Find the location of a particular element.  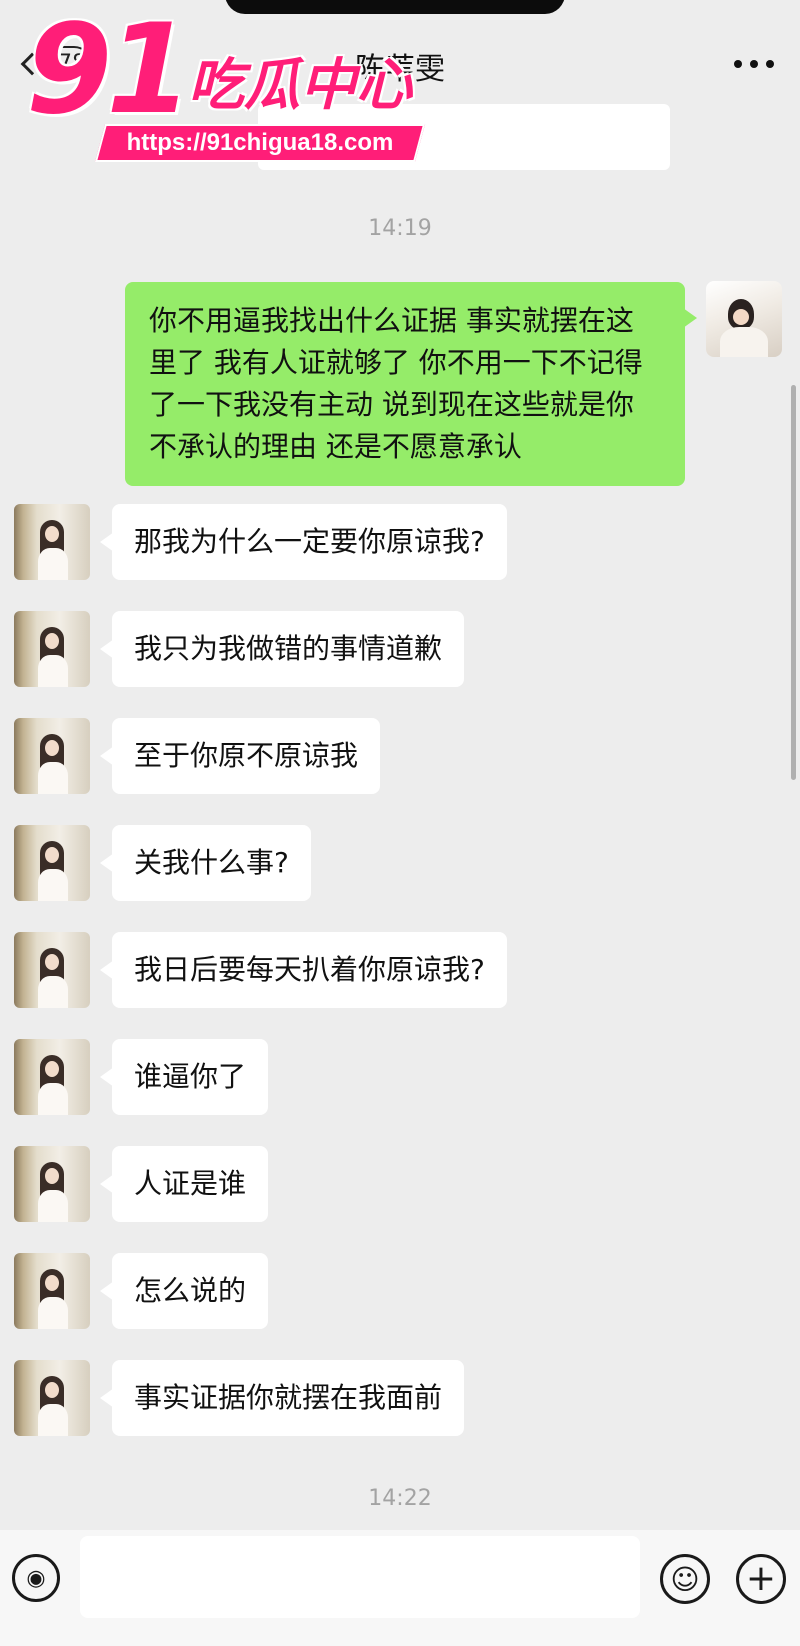

incoming-message: 谁逼你了 is located at coordinates (184, 1077).